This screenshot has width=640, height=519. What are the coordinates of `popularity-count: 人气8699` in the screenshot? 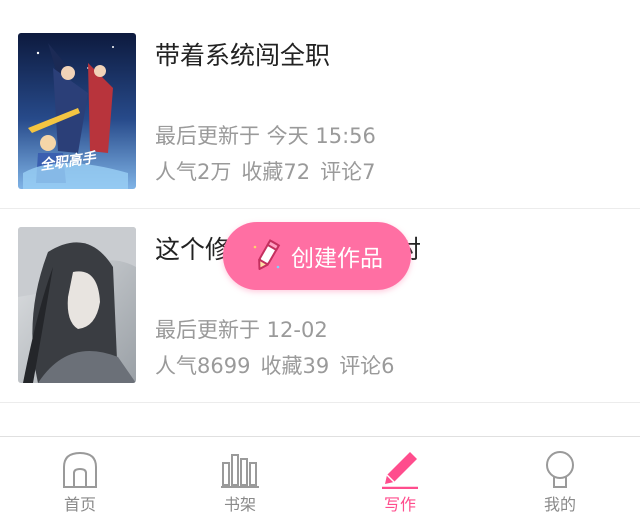 It's located at (203, 366).